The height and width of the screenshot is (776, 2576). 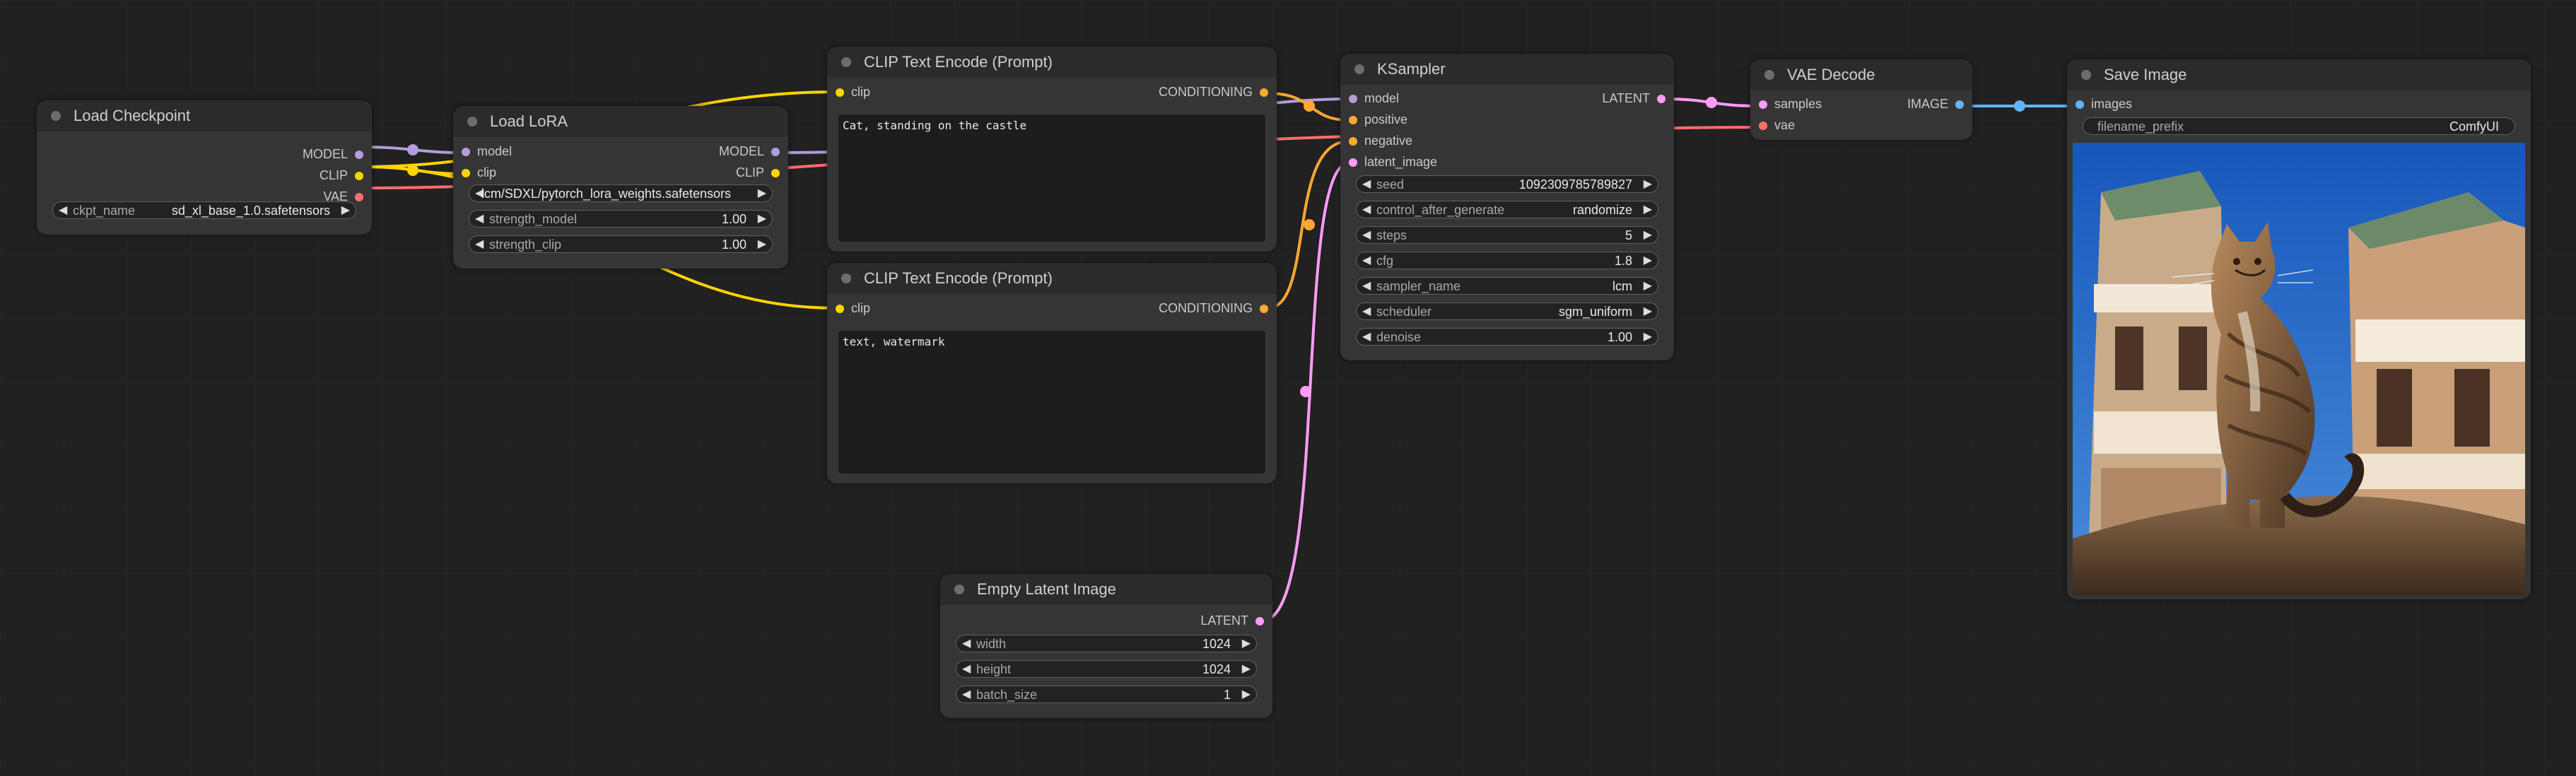 I want to click on slot-row-images: images, so click(x=2299, y=104).